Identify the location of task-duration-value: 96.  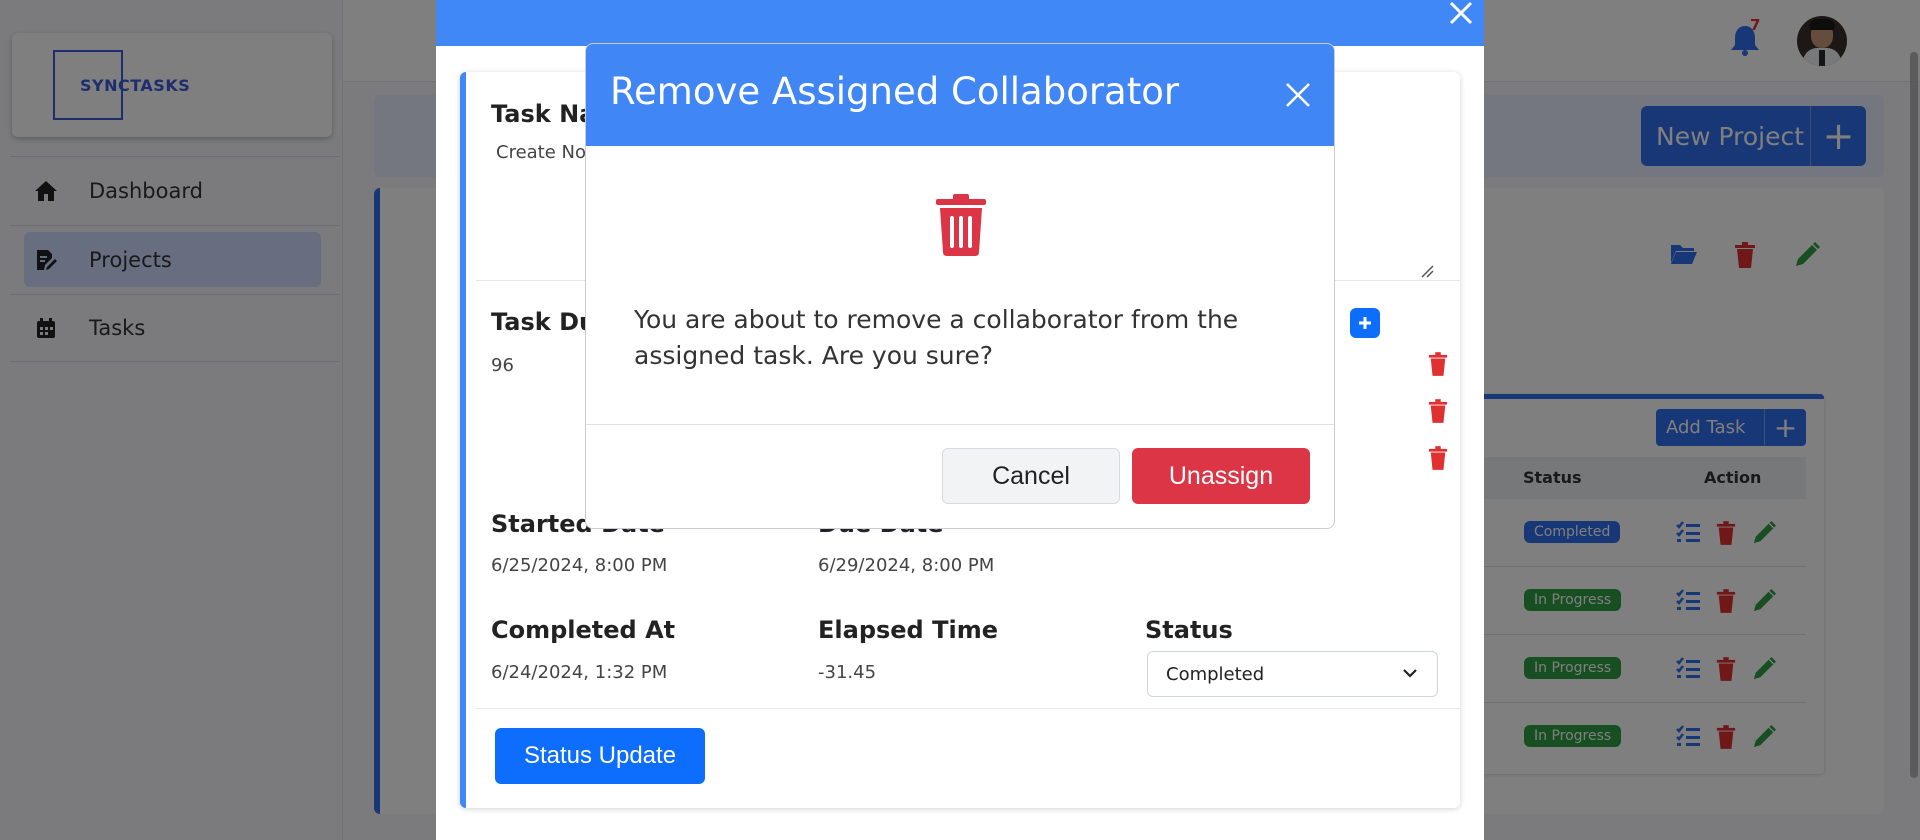
(502, 365).